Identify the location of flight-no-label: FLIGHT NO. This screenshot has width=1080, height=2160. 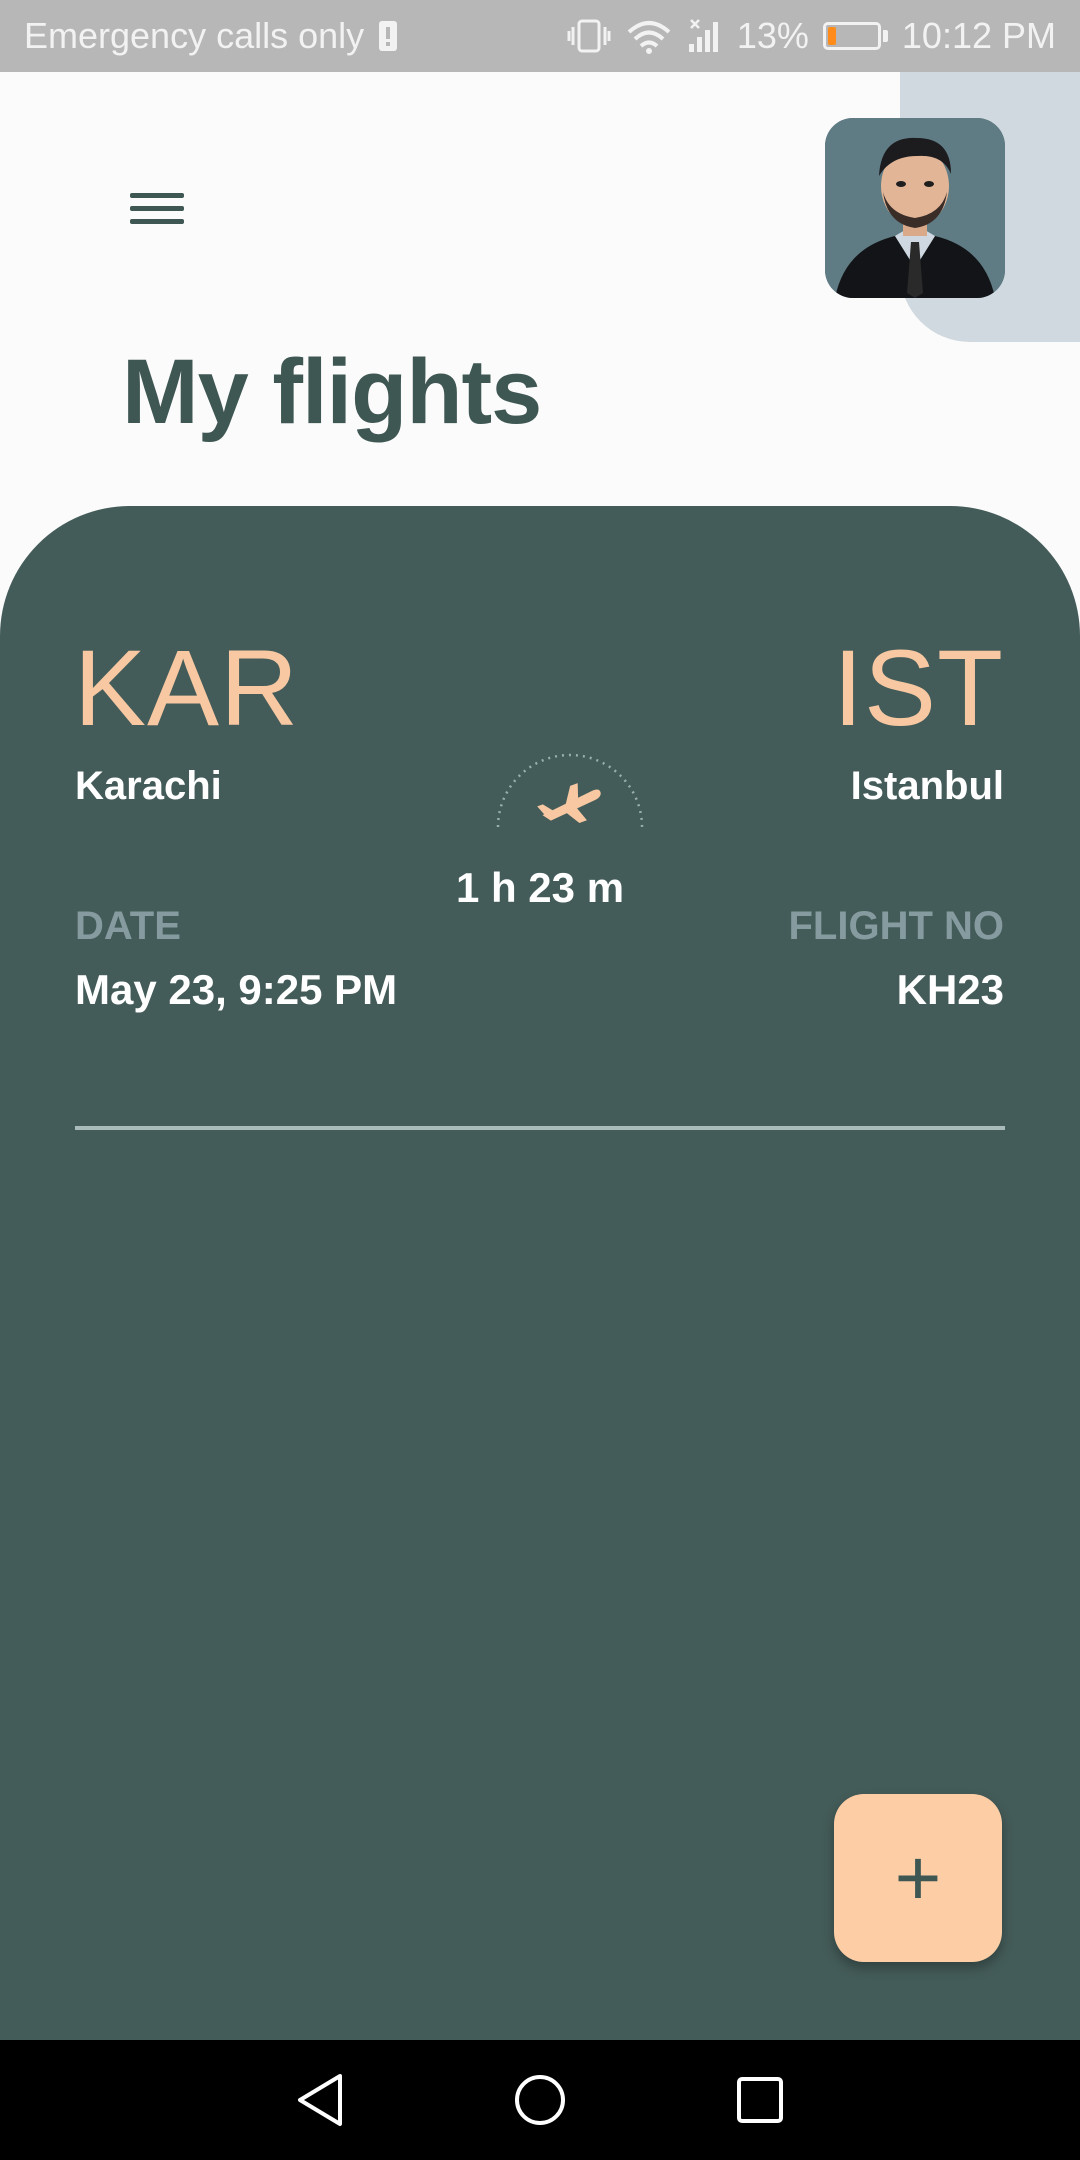
(896, 926).